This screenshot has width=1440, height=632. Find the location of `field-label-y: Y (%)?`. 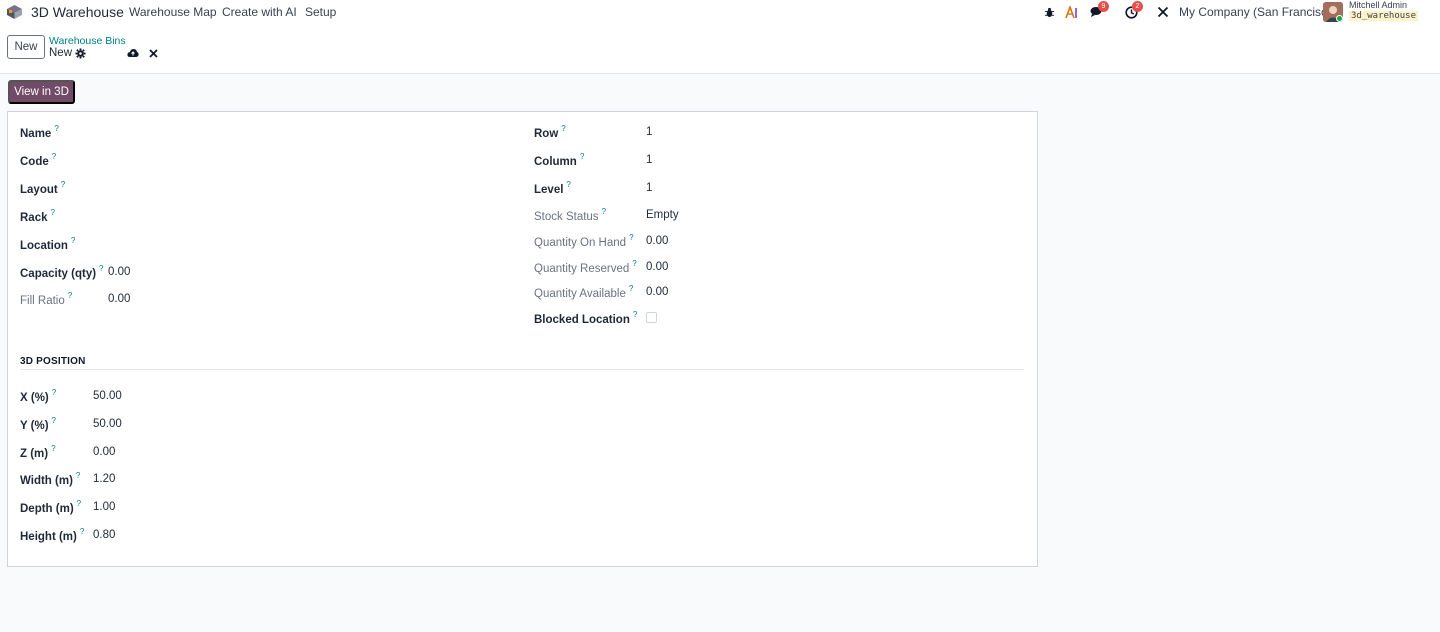

field-label-y: Y (%)? is located at coordinates (38, 424).